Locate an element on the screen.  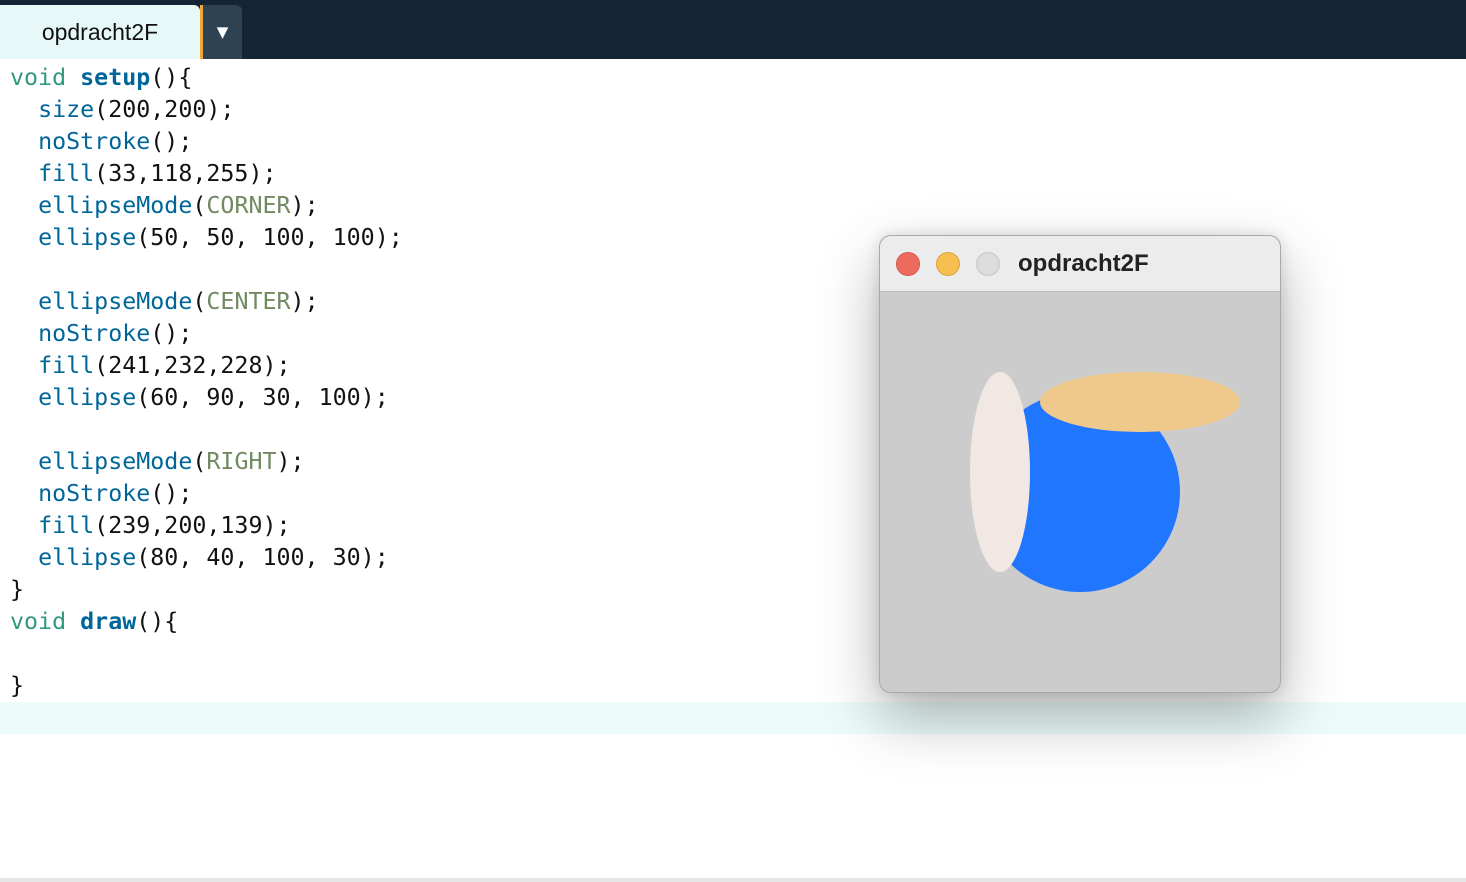
code-token: setup is located at coordinates (115, 77).